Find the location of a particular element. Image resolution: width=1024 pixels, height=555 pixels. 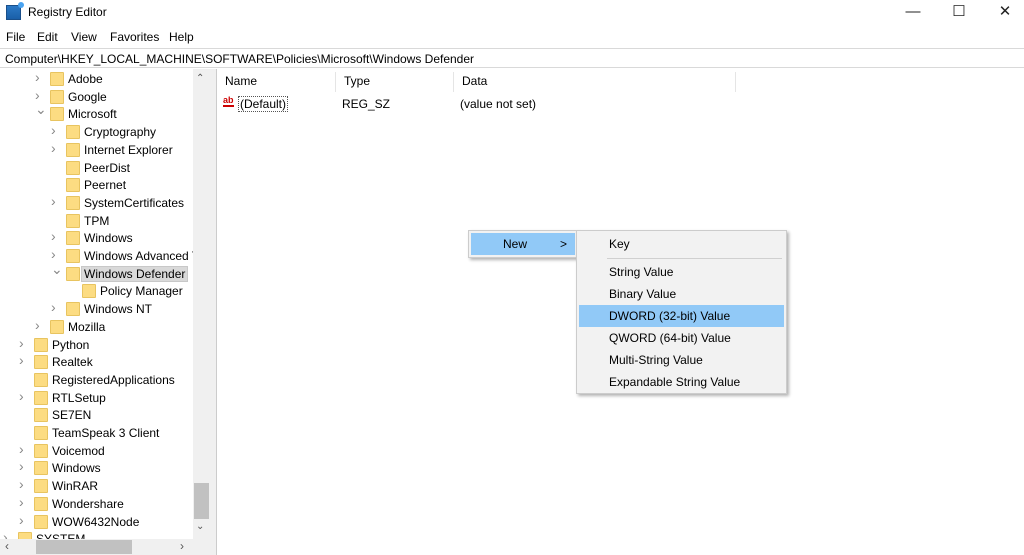

ab-string-icon: ab is located at coordinates (228, 101).